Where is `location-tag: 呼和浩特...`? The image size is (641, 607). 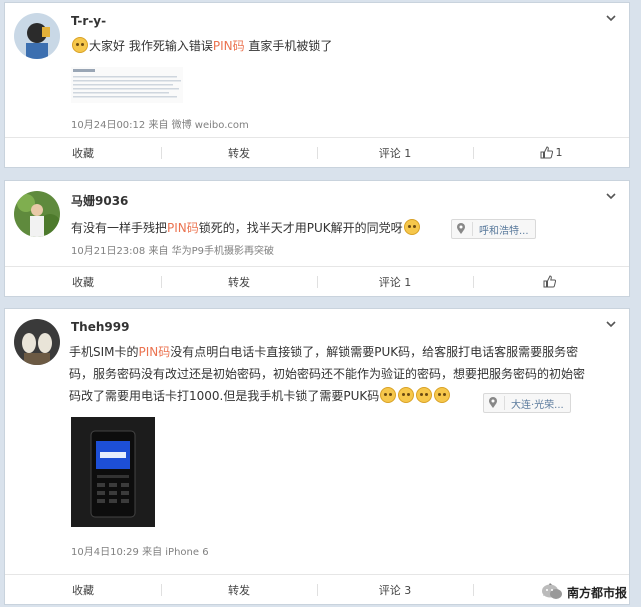 location-tag: 呼和浩特... is located at coordinates (493, 229).